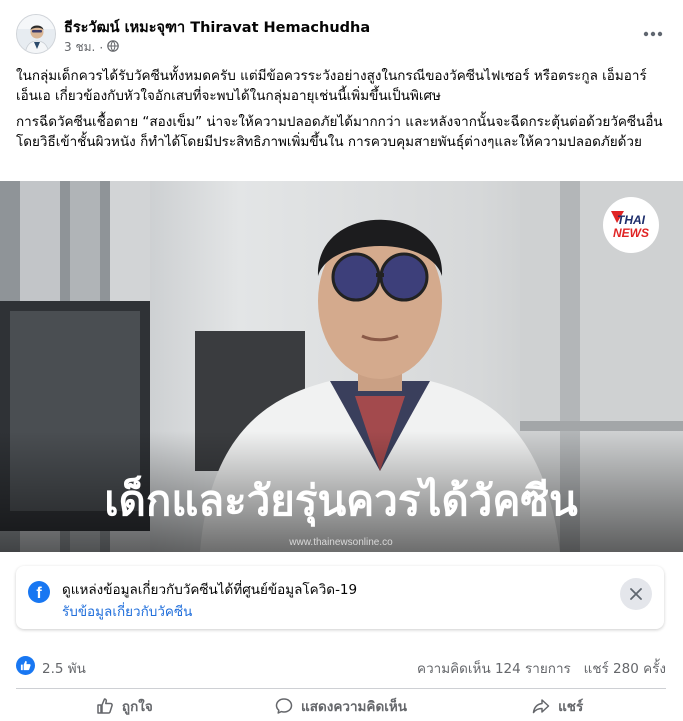 The width and height of the screenshot is (683, 721). What do you see at coordinates (494, 669) in the screenshot?
I see `comment-count: ความคิดเห็น 124 รายการ` at bounding box center [494, 669].